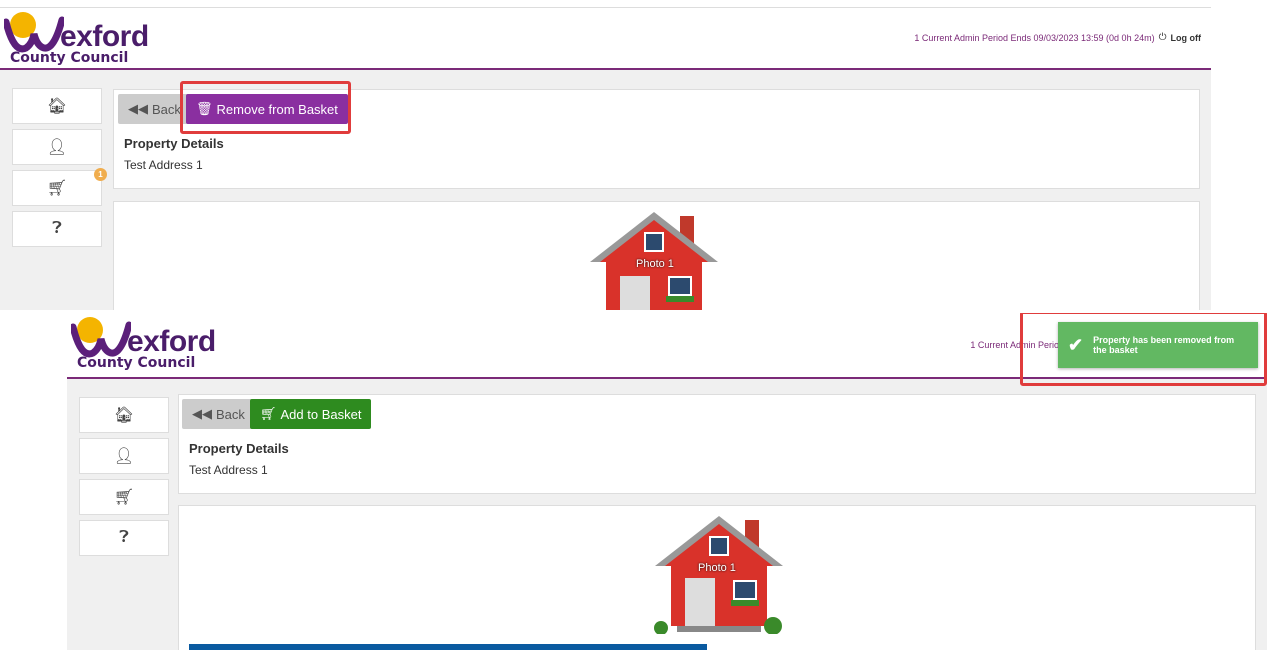 This screenshot has width=1267, height=650. I want to click on sidebar-item-basket: 🛒︎ 1, so click(59, 187).